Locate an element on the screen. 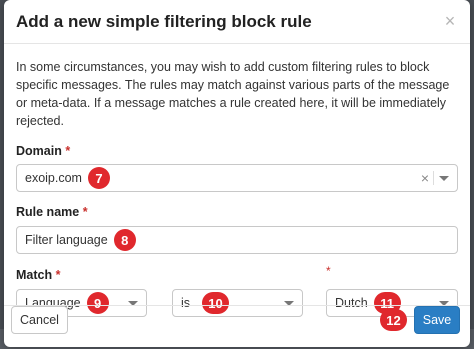 The height and width of the screenshot is (349, 474). domain-select: exoip.com 7 × is located at coordinates (237, 178).